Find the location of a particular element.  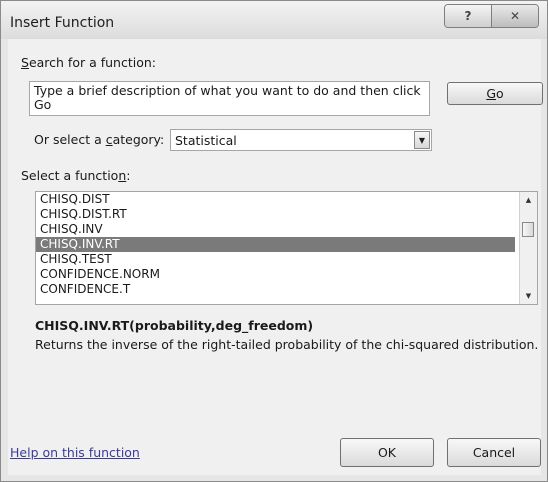

search-label: Search for a function: is located at coordinates (88, 62).